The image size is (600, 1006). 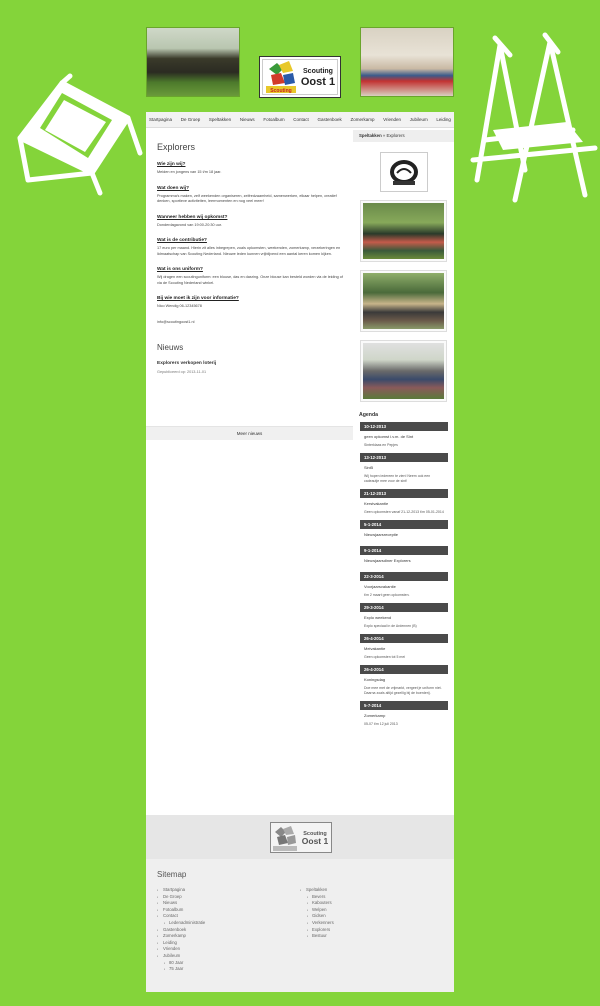 What do you see at coordinates (273, 119) in the screenshot?
I see `nav-item-fotoalbum: Fotoalbum` at bounding box center [273, 119].